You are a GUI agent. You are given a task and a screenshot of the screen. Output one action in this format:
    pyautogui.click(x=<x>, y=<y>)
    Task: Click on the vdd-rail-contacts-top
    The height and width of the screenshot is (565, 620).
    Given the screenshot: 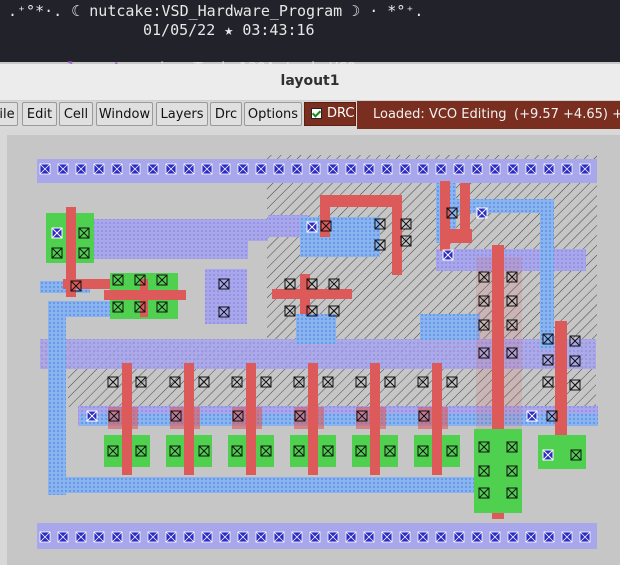 What is the action you would take?
    pyautogui.click(x=317, y=171)
    